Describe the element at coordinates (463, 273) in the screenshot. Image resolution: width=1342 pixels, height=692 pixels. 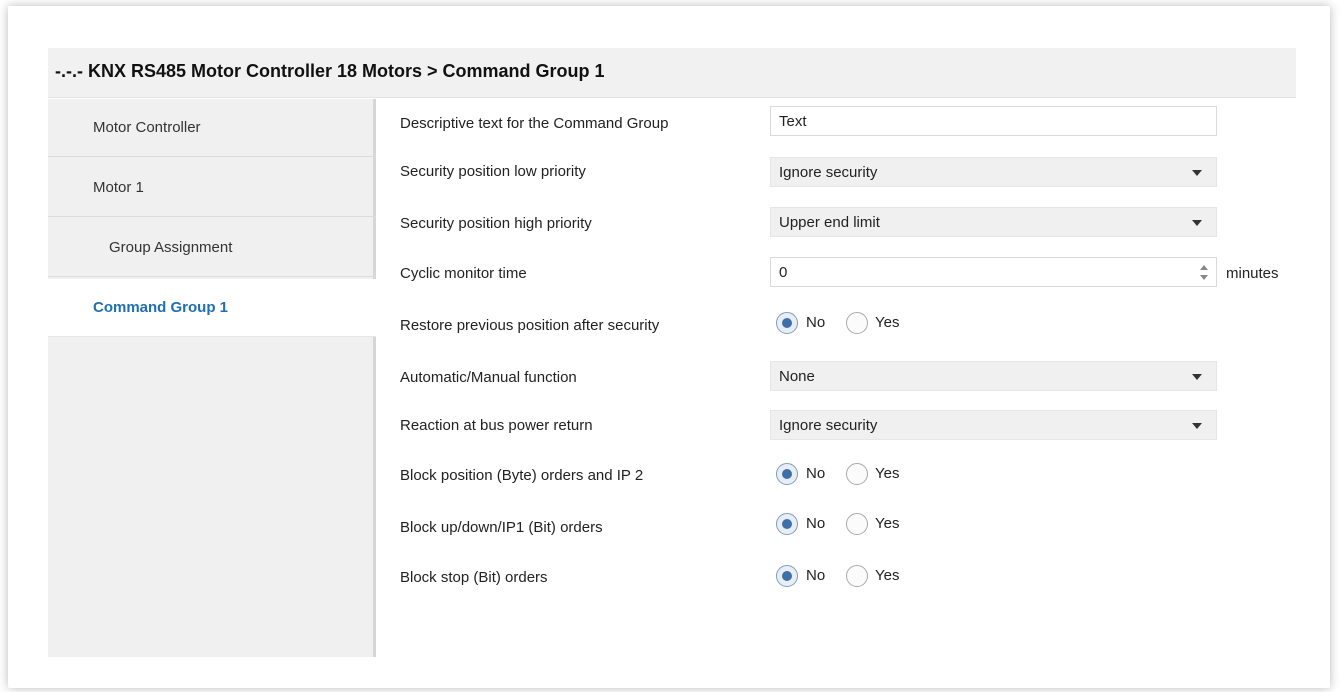
I see `cyclic-monitor-label: Cyclic monitor time` at that location.